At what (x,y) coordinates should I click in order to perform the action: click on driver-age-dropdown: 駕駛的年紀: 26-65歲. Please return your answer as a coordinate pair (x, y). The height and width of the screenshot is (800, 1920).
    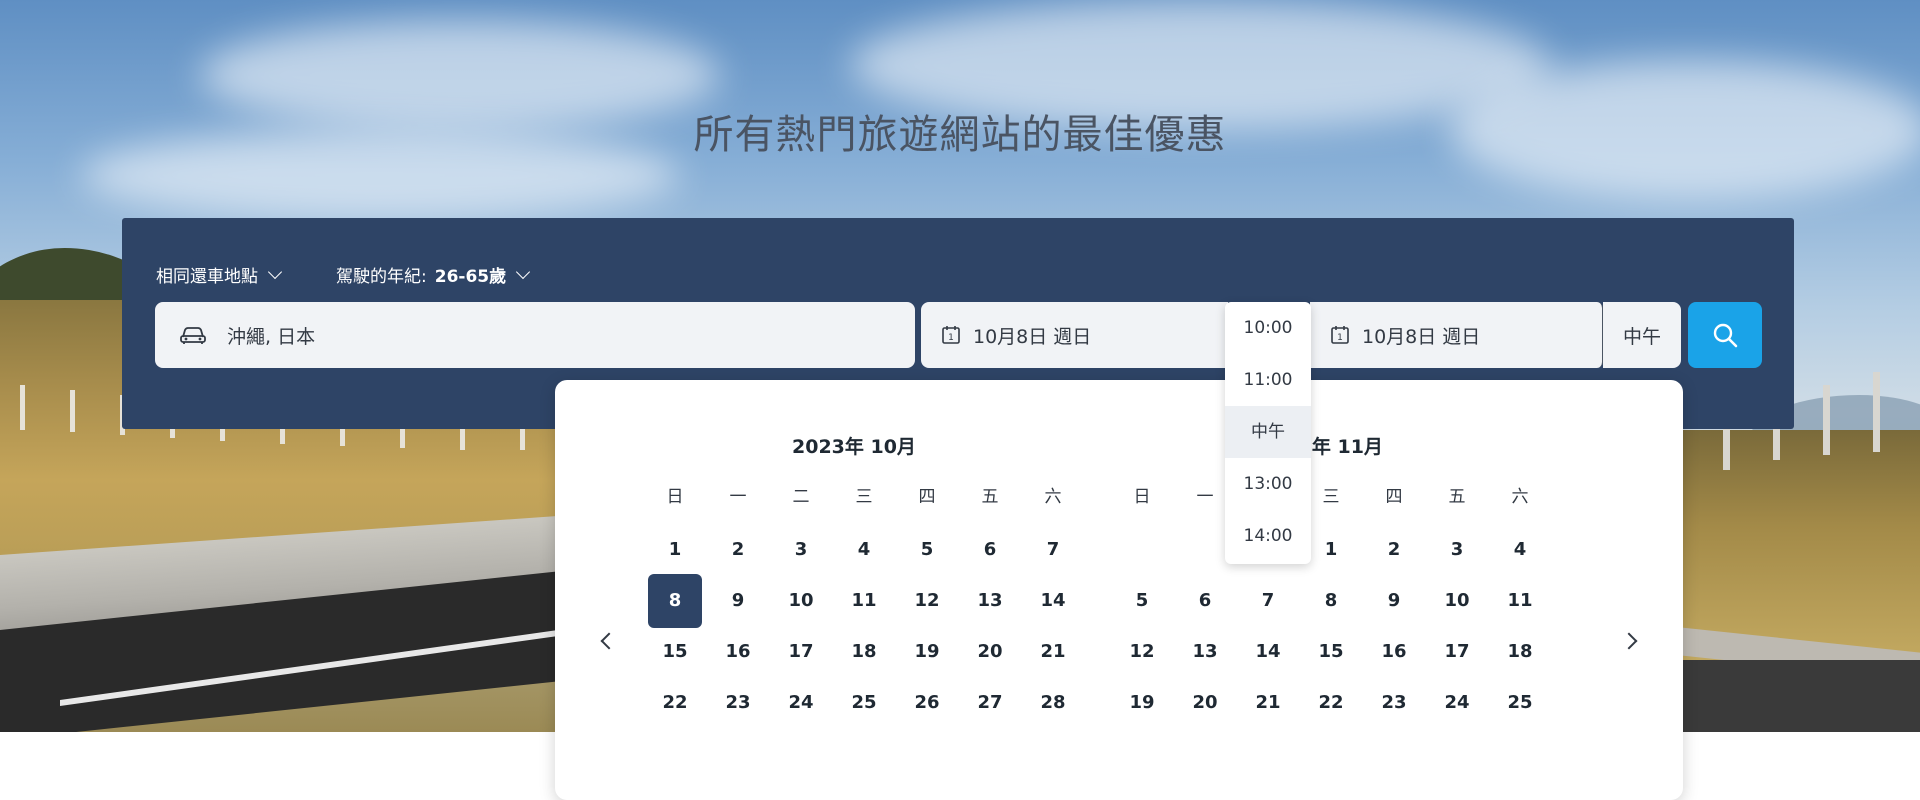
    Looking at the image, I should click on (433, 274).